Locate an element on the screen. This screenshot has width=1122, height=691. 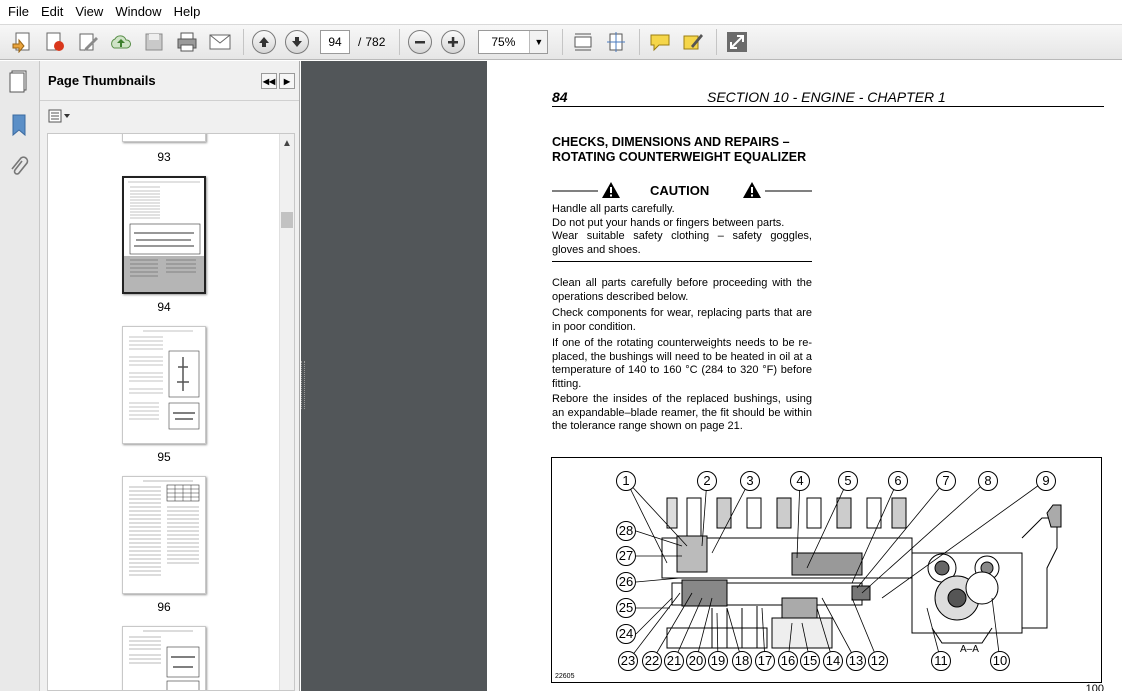
zoom-out-button is located at coordinates (420, 42).